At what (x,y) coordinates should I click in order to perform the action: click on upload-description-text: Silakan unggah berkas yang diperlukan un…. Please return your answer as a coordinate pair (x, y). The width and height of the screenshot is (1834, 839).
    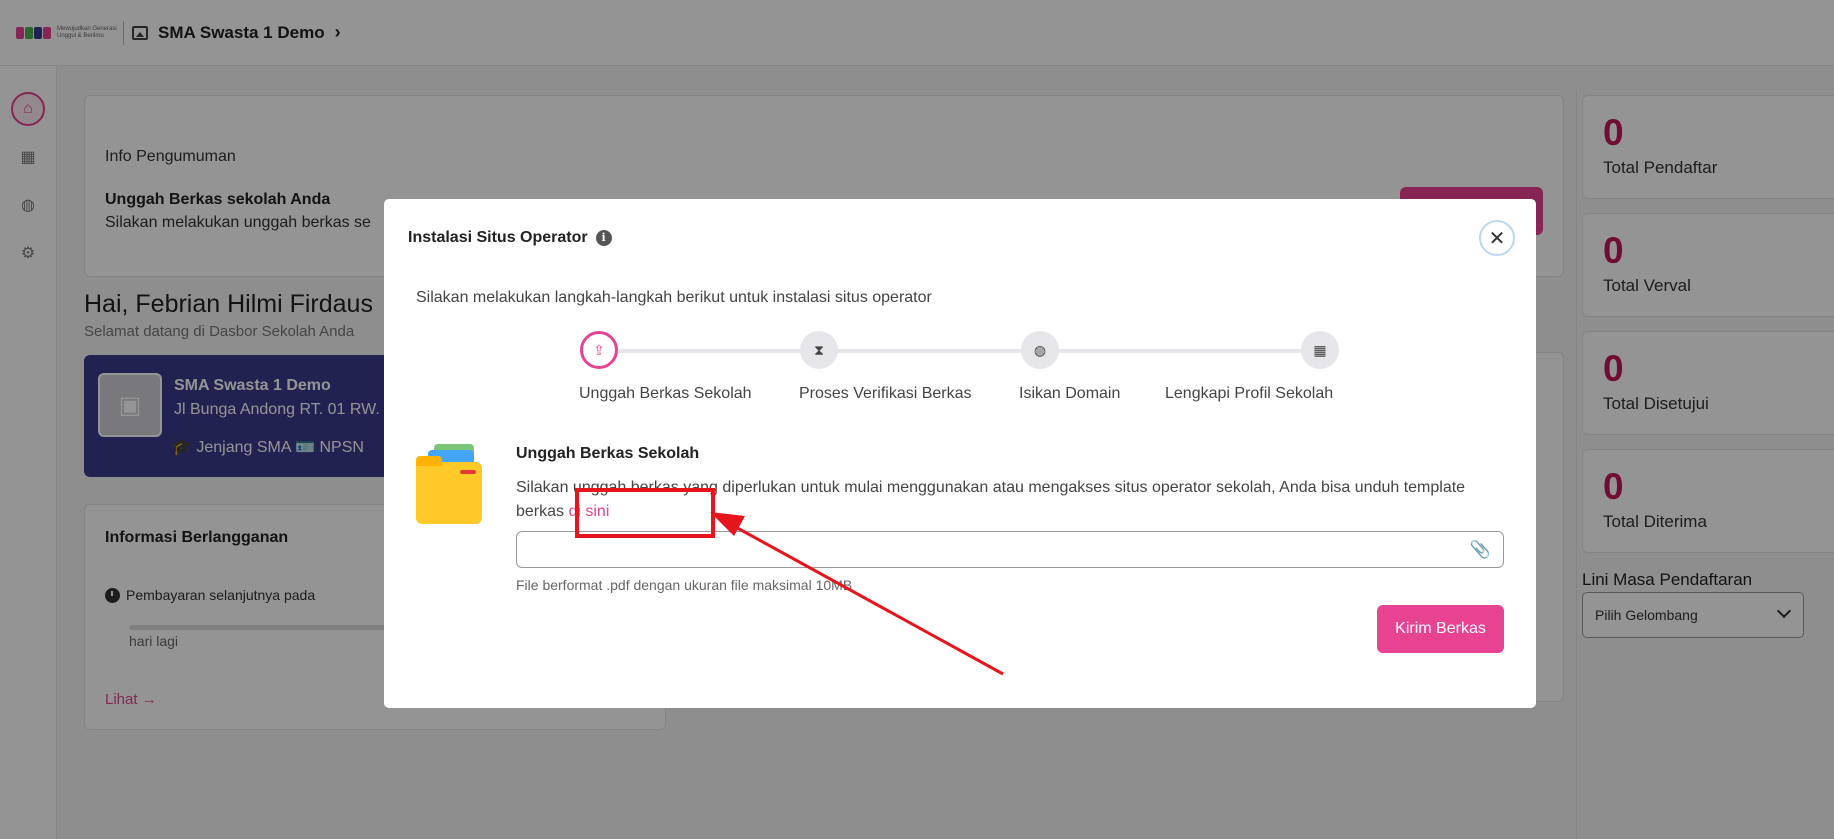
    Looking at the image, I should click on (991, 499).